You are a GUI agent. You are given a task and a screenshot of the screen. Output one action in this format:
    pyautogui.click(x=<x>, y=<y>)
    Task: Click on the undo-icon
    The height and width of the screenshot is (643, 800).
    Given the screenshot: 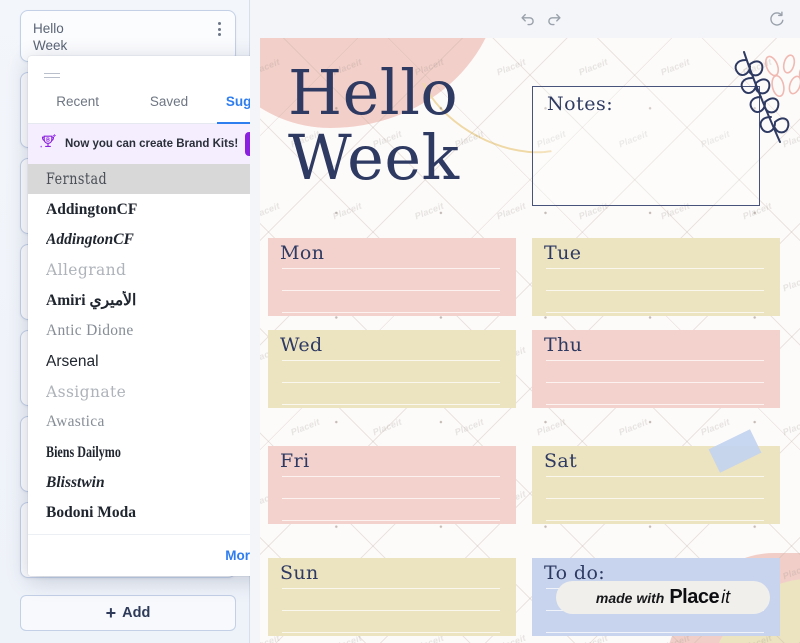 What is the action you would take?
    pyautogui.click(x=527, y=19)
    